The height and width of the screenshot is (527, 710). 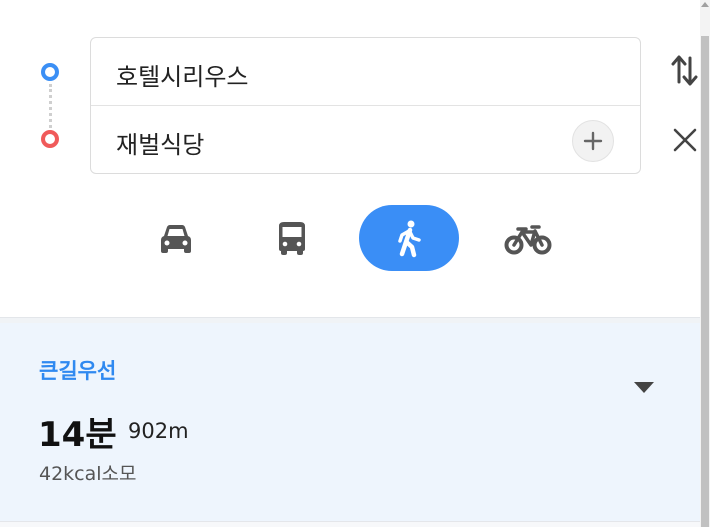 What do you see at coordinates (50, 139) in the screenshot?
I see `destination-marker-icon` at bounding box center [50, 139].